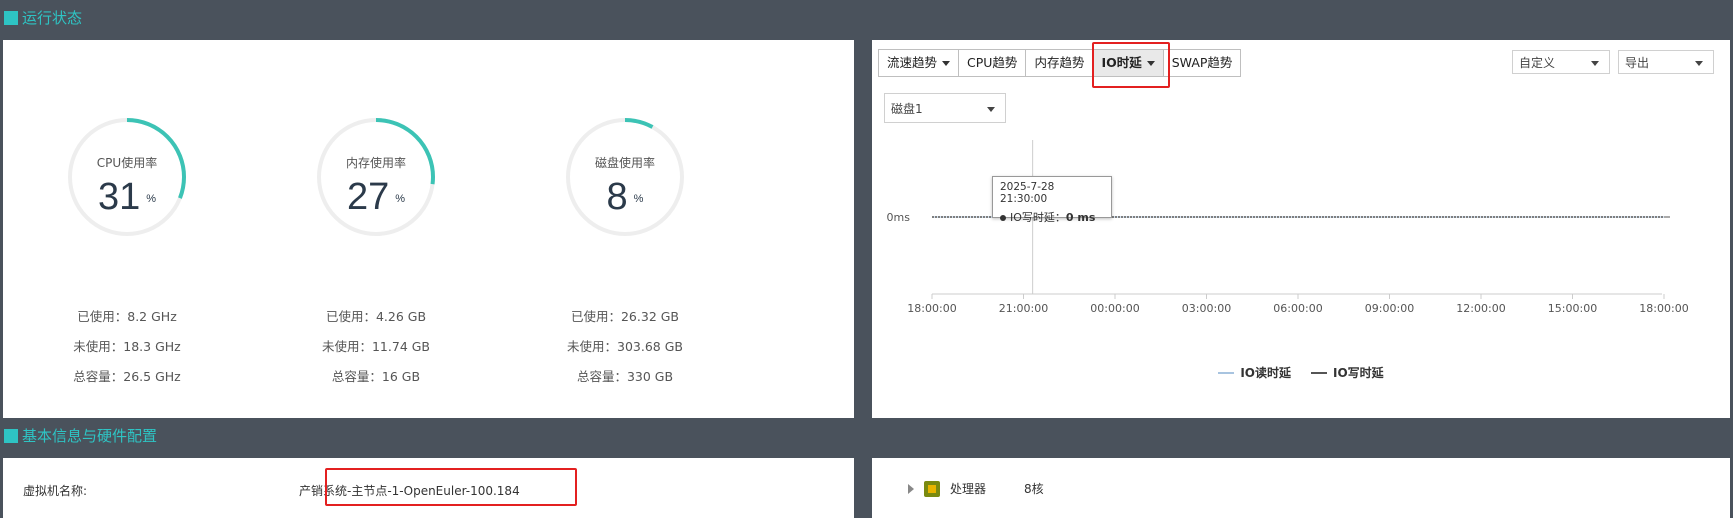  I want to click on x-tick-label: 03:00:00, so click(1206, 308).